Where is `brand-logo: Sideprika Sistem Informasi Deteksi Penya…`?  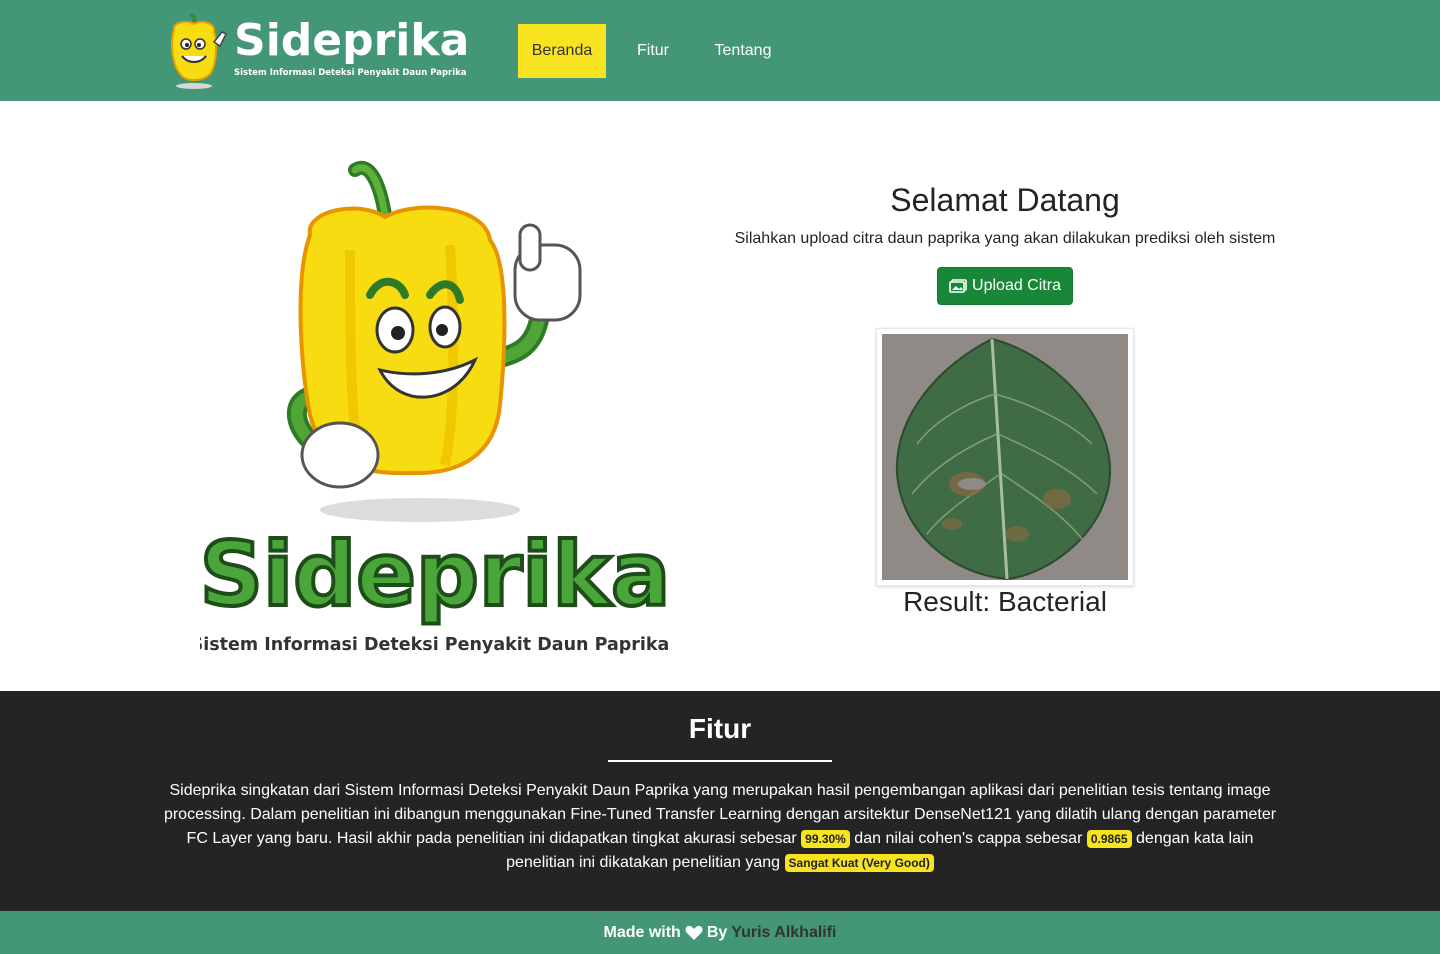
brand-logo: Sideprika Sistem Informasi Deteksi Penya… is located at coordinates (317, 51).